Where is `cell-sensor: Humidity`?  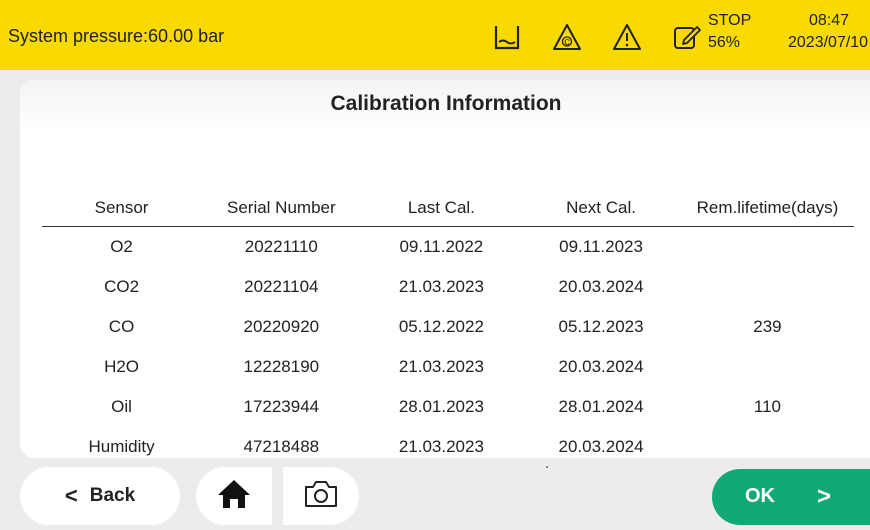
cell-sensor: Humidity is located at coordinates (121, 446).